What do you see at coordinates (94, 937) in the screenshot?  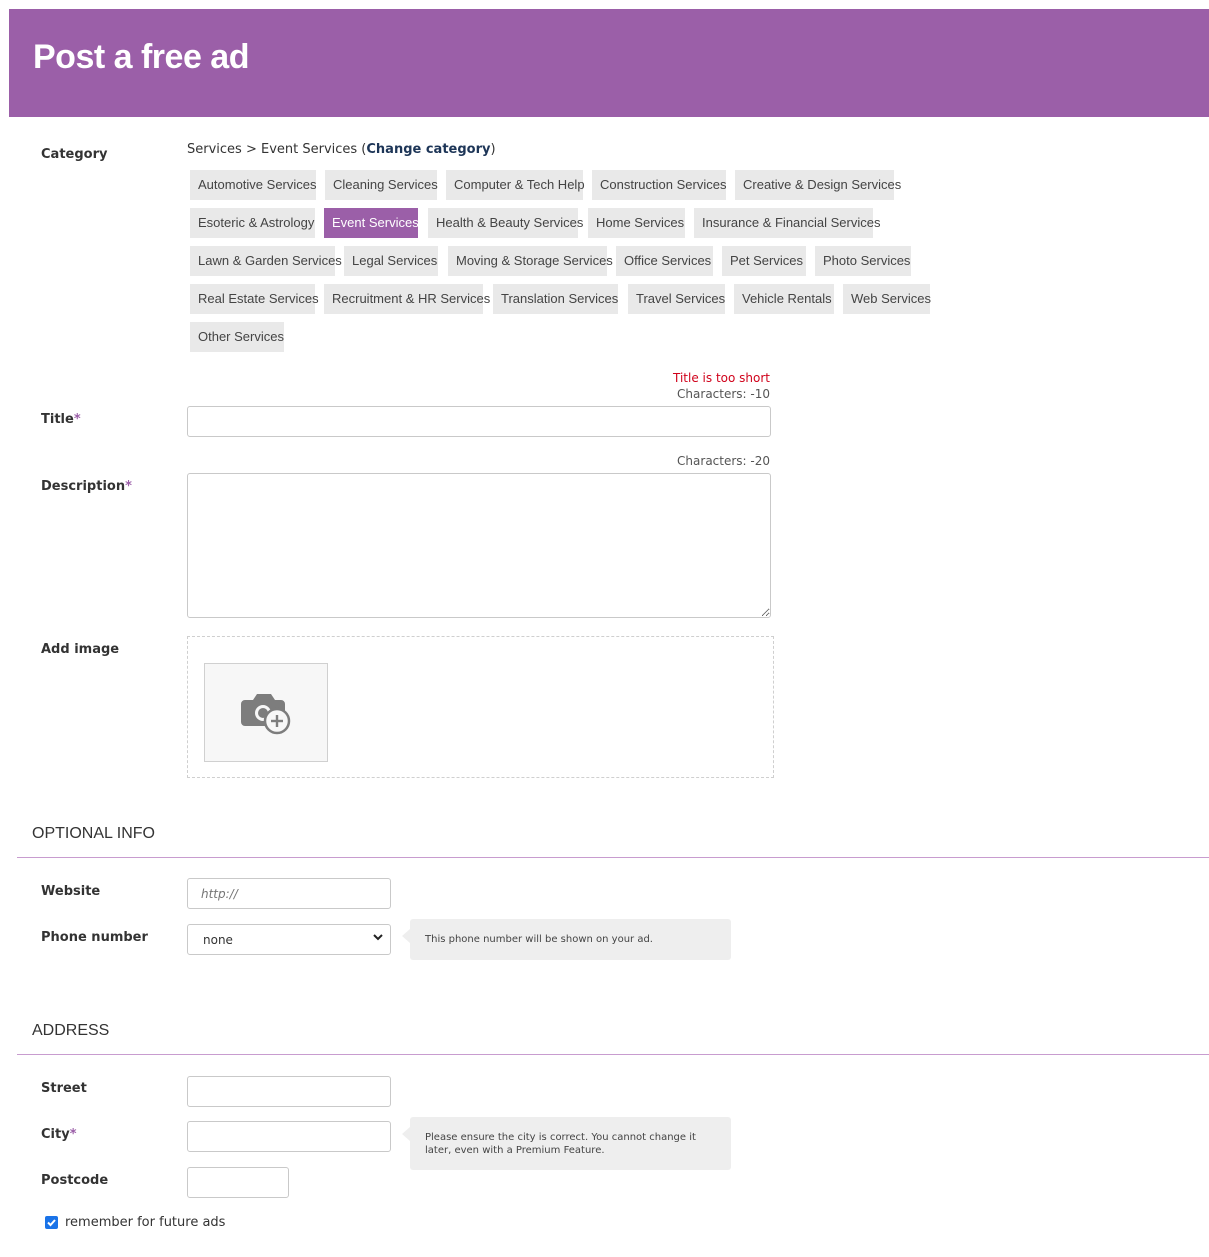 I see `phone-number-label: Phone number` at bounding box center [94, 937].